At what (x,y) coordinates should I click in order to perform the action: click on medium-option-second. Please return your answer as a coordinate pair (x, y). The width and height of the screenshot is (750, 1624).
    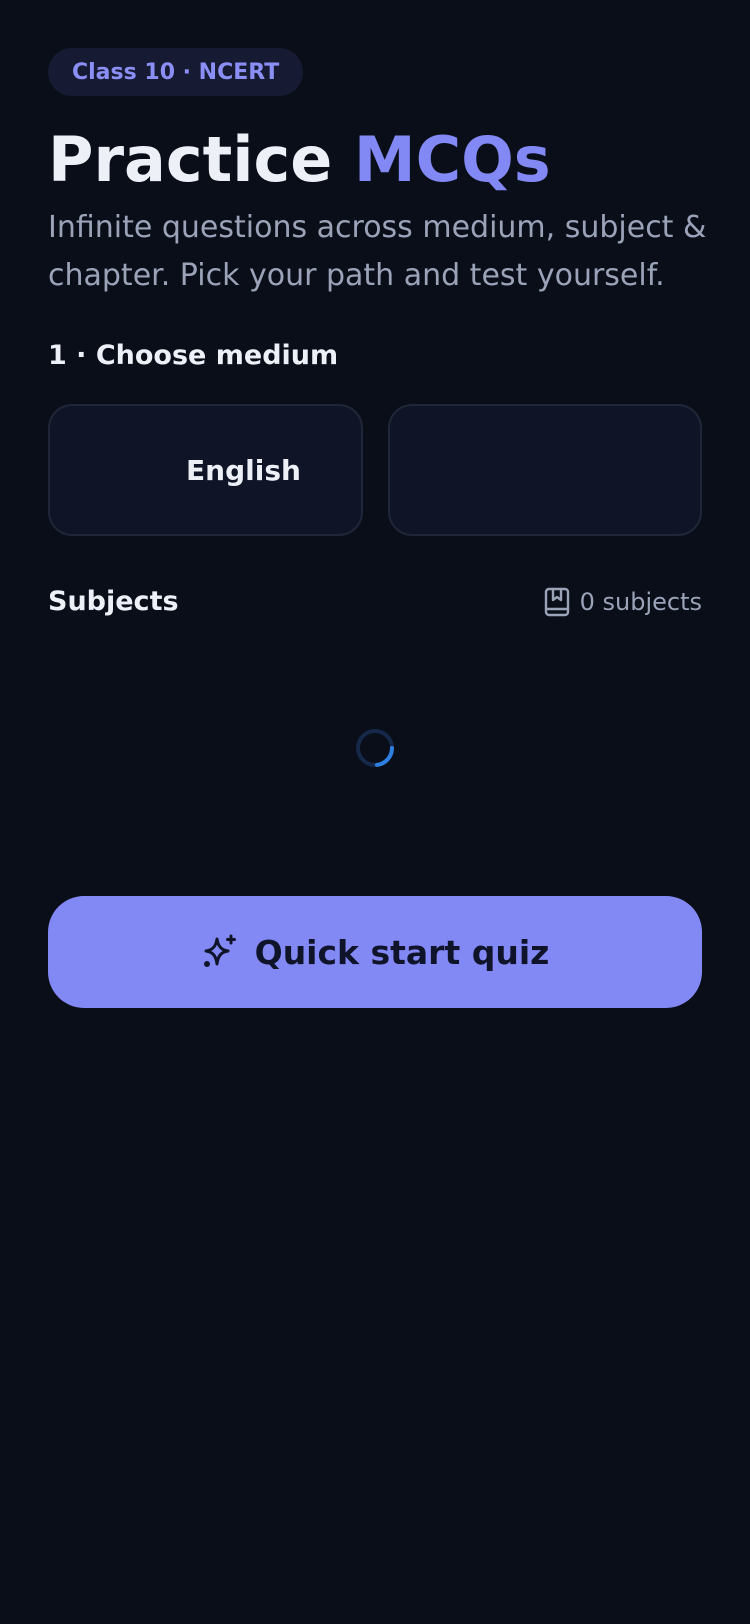
    Looking at the image, I should click on (545, 470).